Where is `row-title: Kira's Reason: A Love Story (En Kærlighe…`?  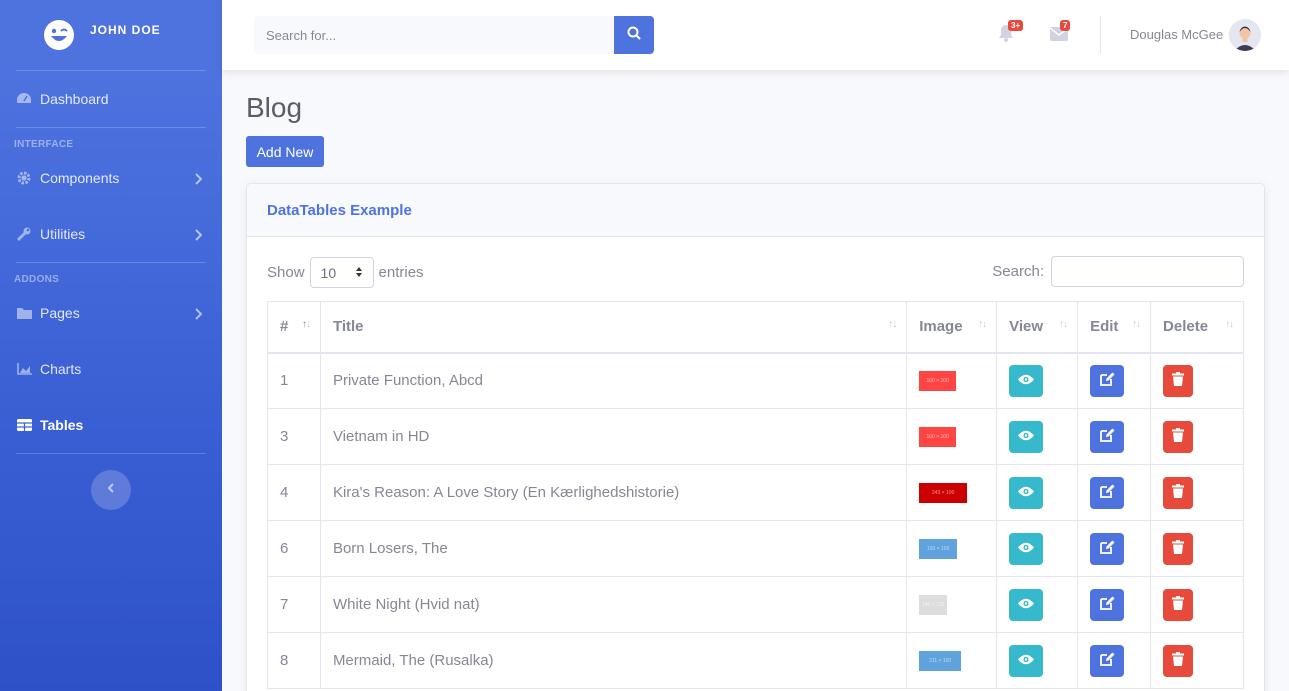 row-title: Kira's Reason: A Love Story (En Kærlighe… is located at coordinates (613, 492).